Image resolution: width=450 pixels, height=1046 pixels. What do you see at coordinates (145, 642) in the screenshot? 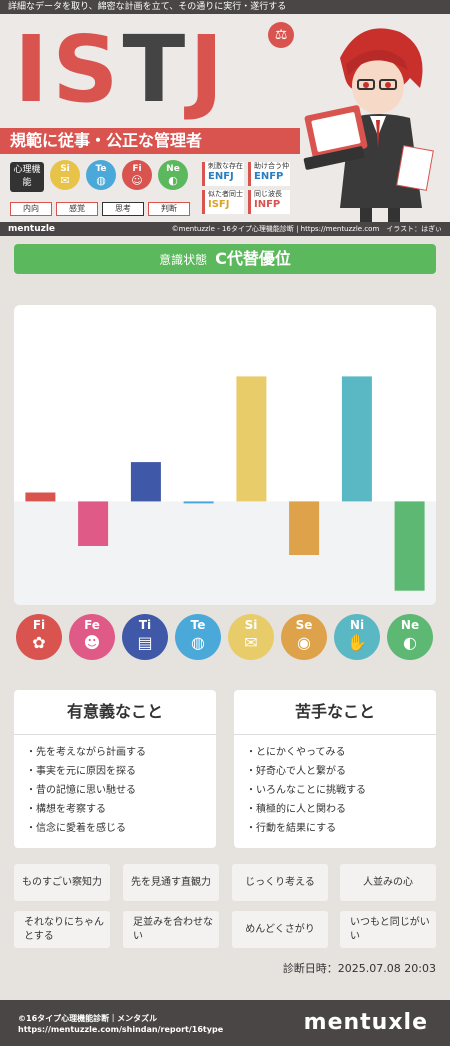
I see `book-icon: ▤` at bounding box center [145, 642].